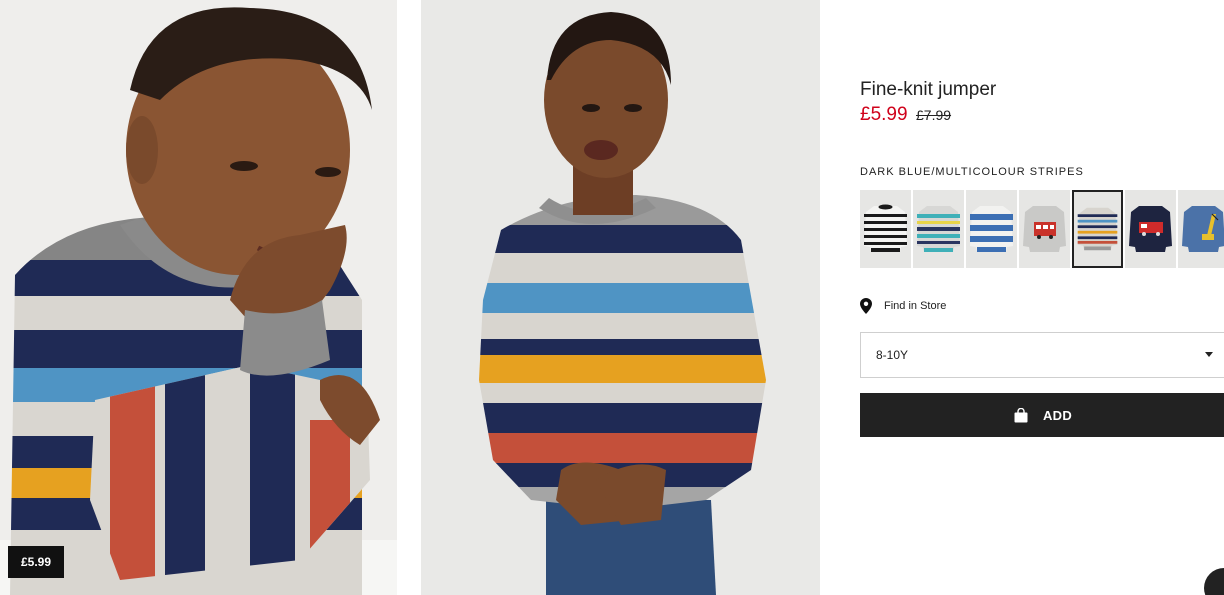  I want to click on price-badge: £5.99, so click(36, 562).